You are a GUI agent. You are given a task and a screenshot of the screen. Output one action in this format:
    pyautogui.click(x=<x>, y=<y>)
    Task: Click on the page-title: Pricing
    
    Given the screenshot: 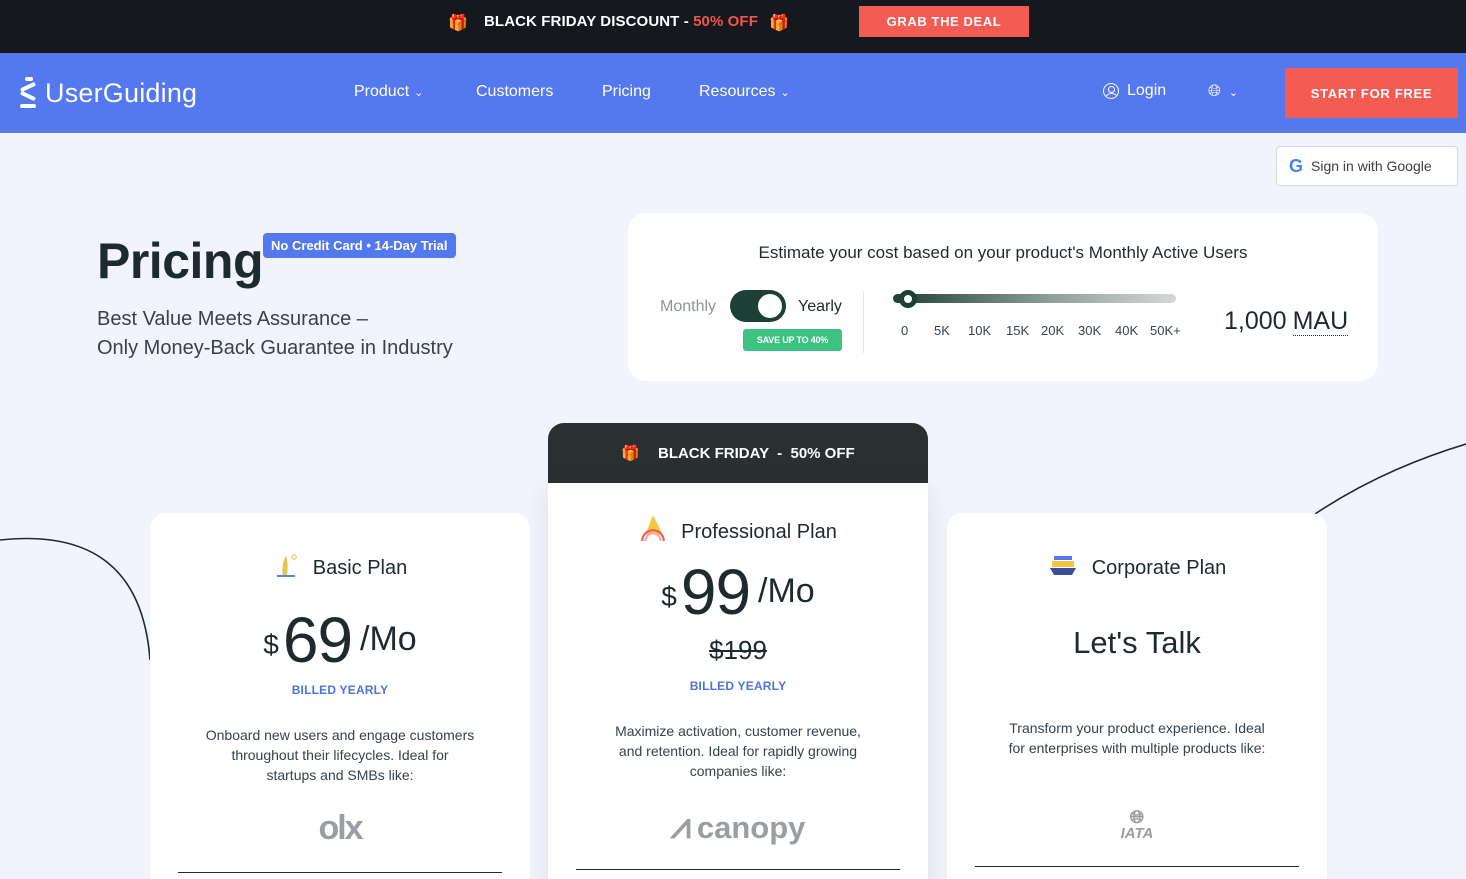 What is the action you would take?
    pyautogui.click(x=180, y=261)
    